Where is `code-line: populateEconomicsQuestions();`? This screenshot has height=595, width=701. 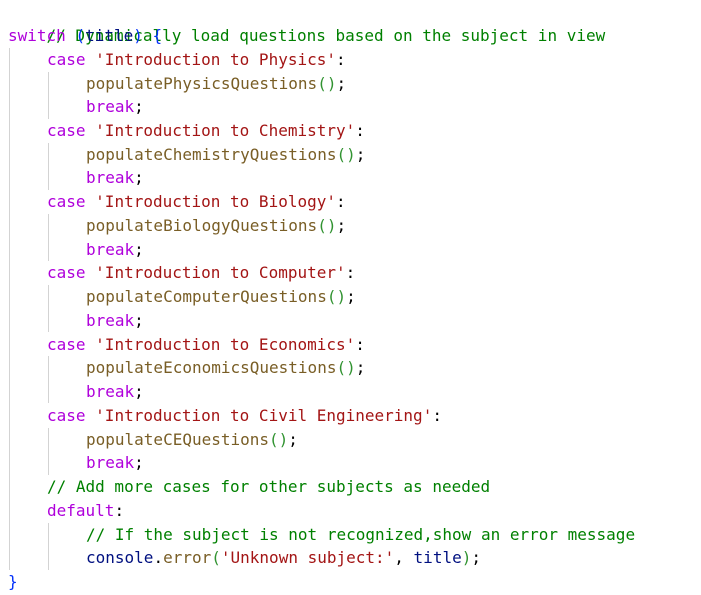
code-line: populateEconomicsQuestions(); is located at coordinates (225, 368).